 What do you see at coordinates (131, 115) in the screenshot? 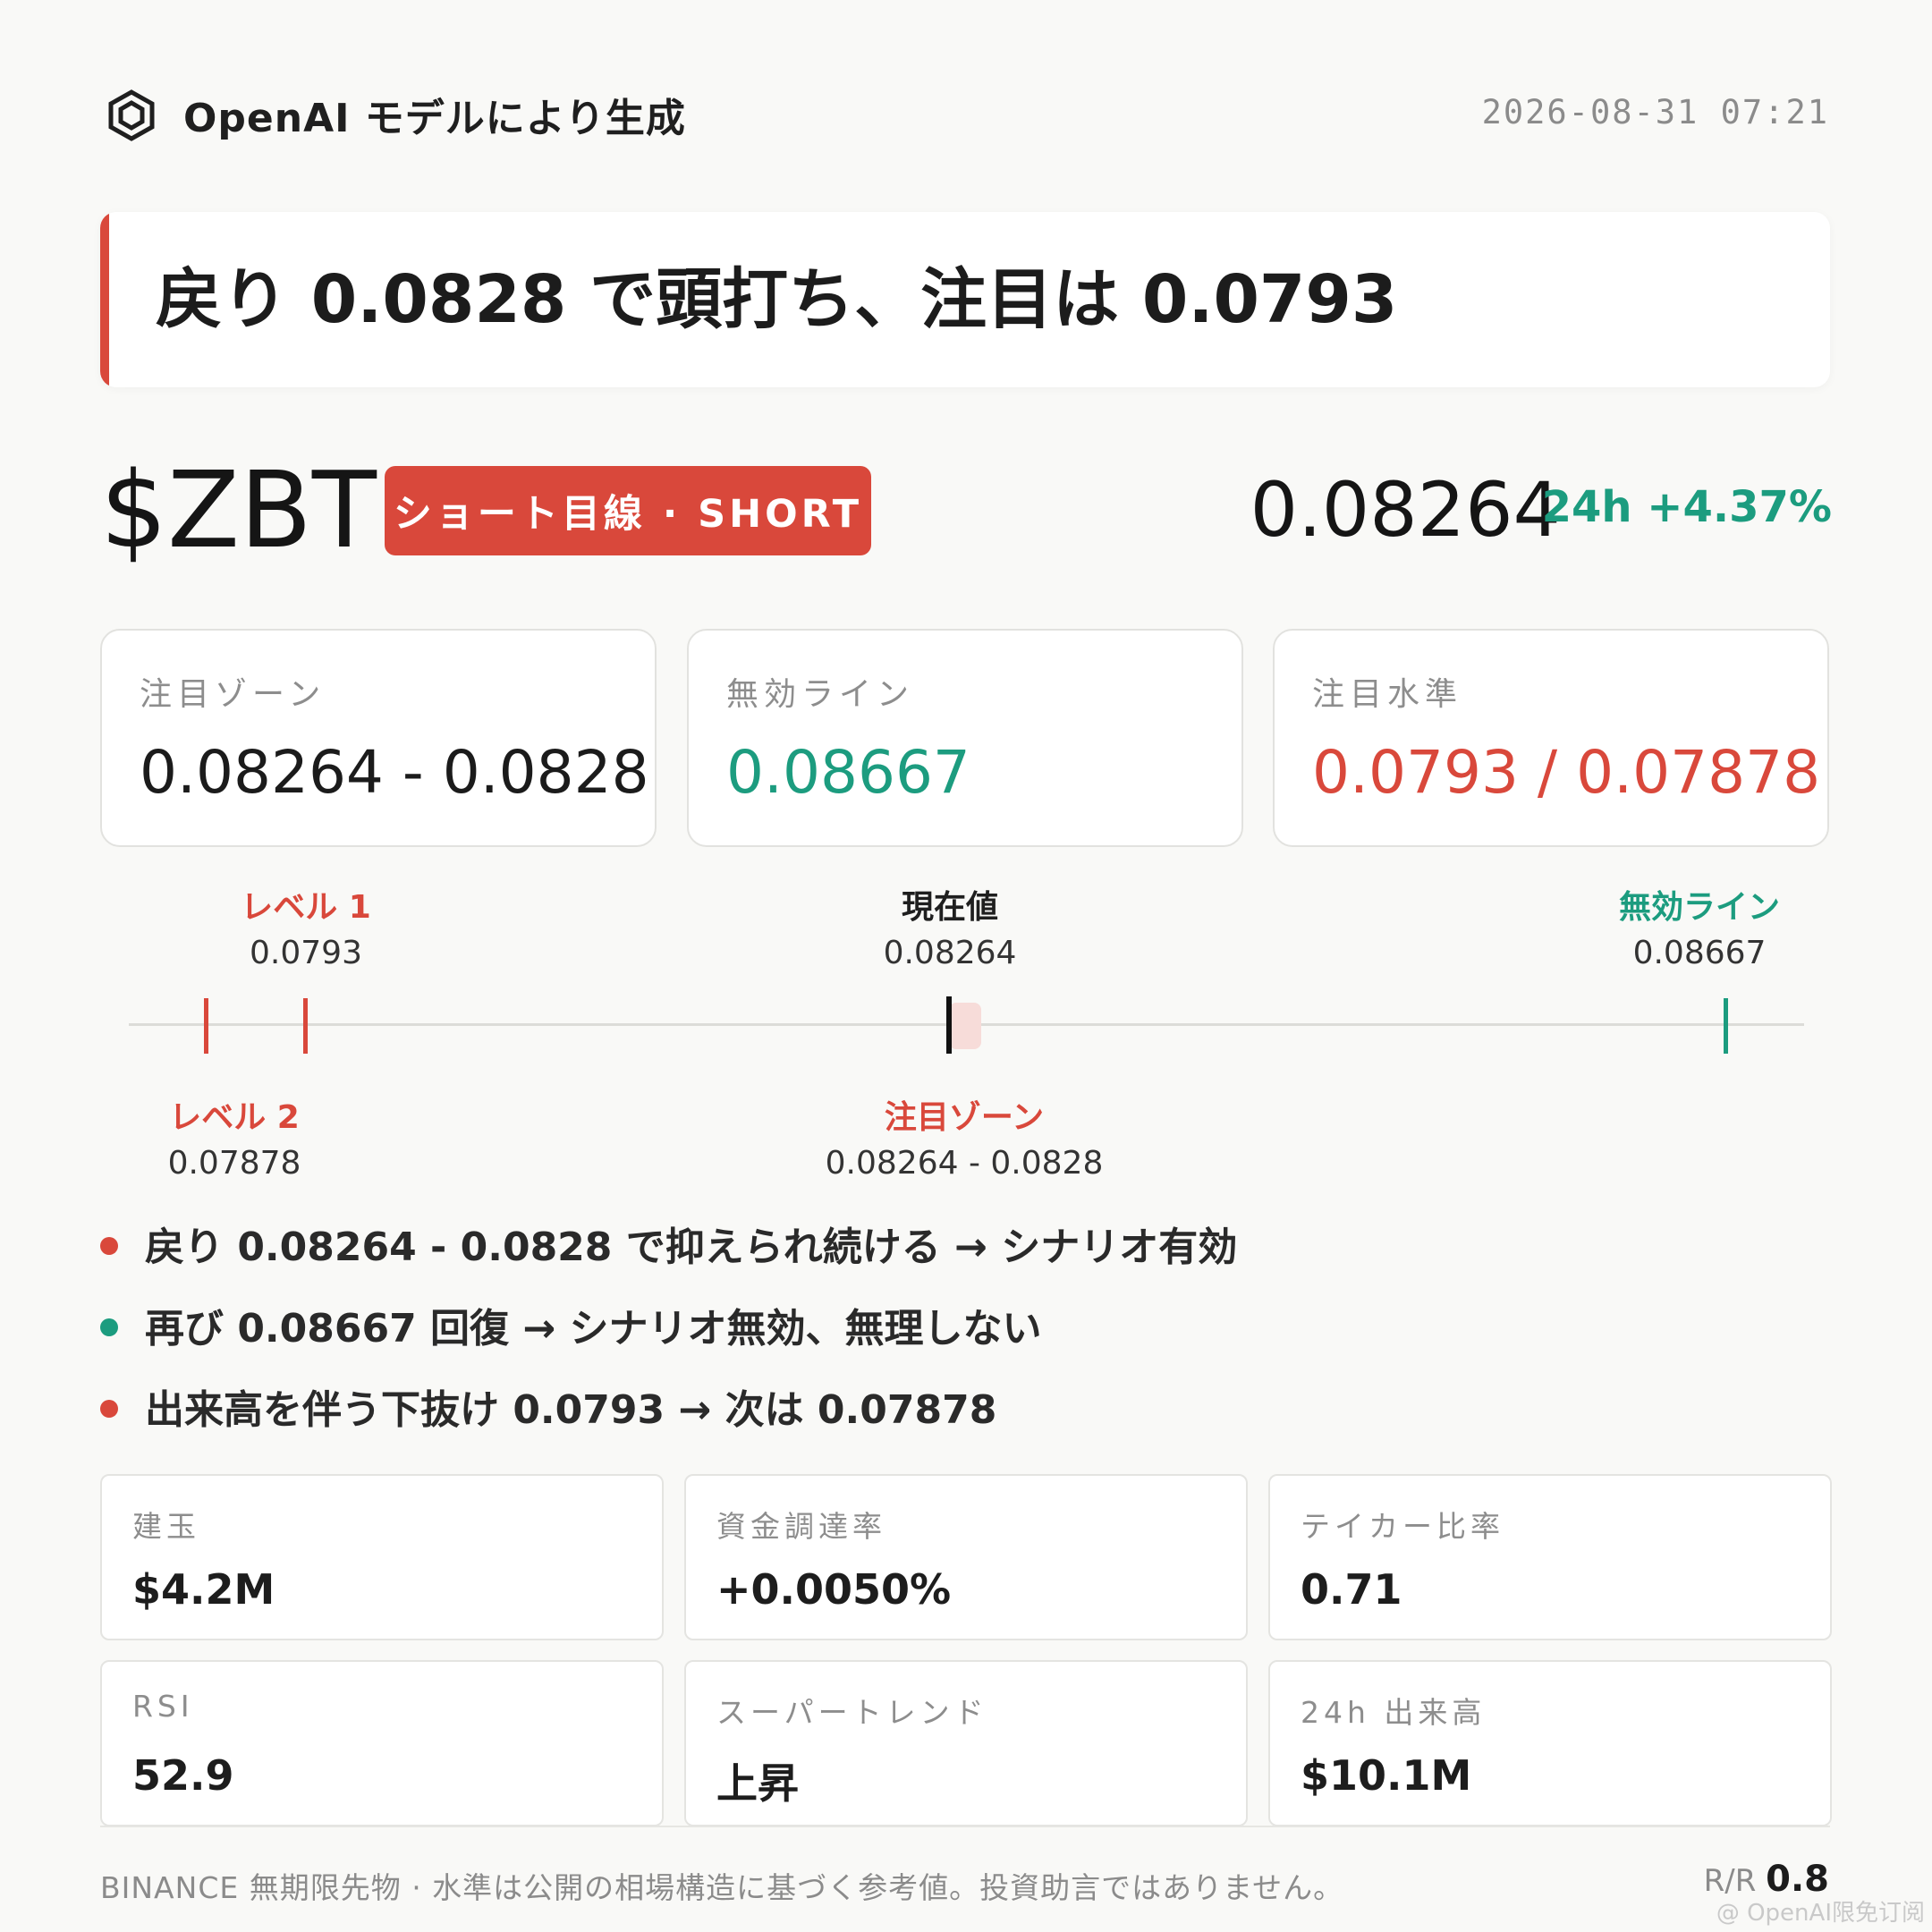
I see `openai-hexagon-icon` at bounding box center [131, 115].